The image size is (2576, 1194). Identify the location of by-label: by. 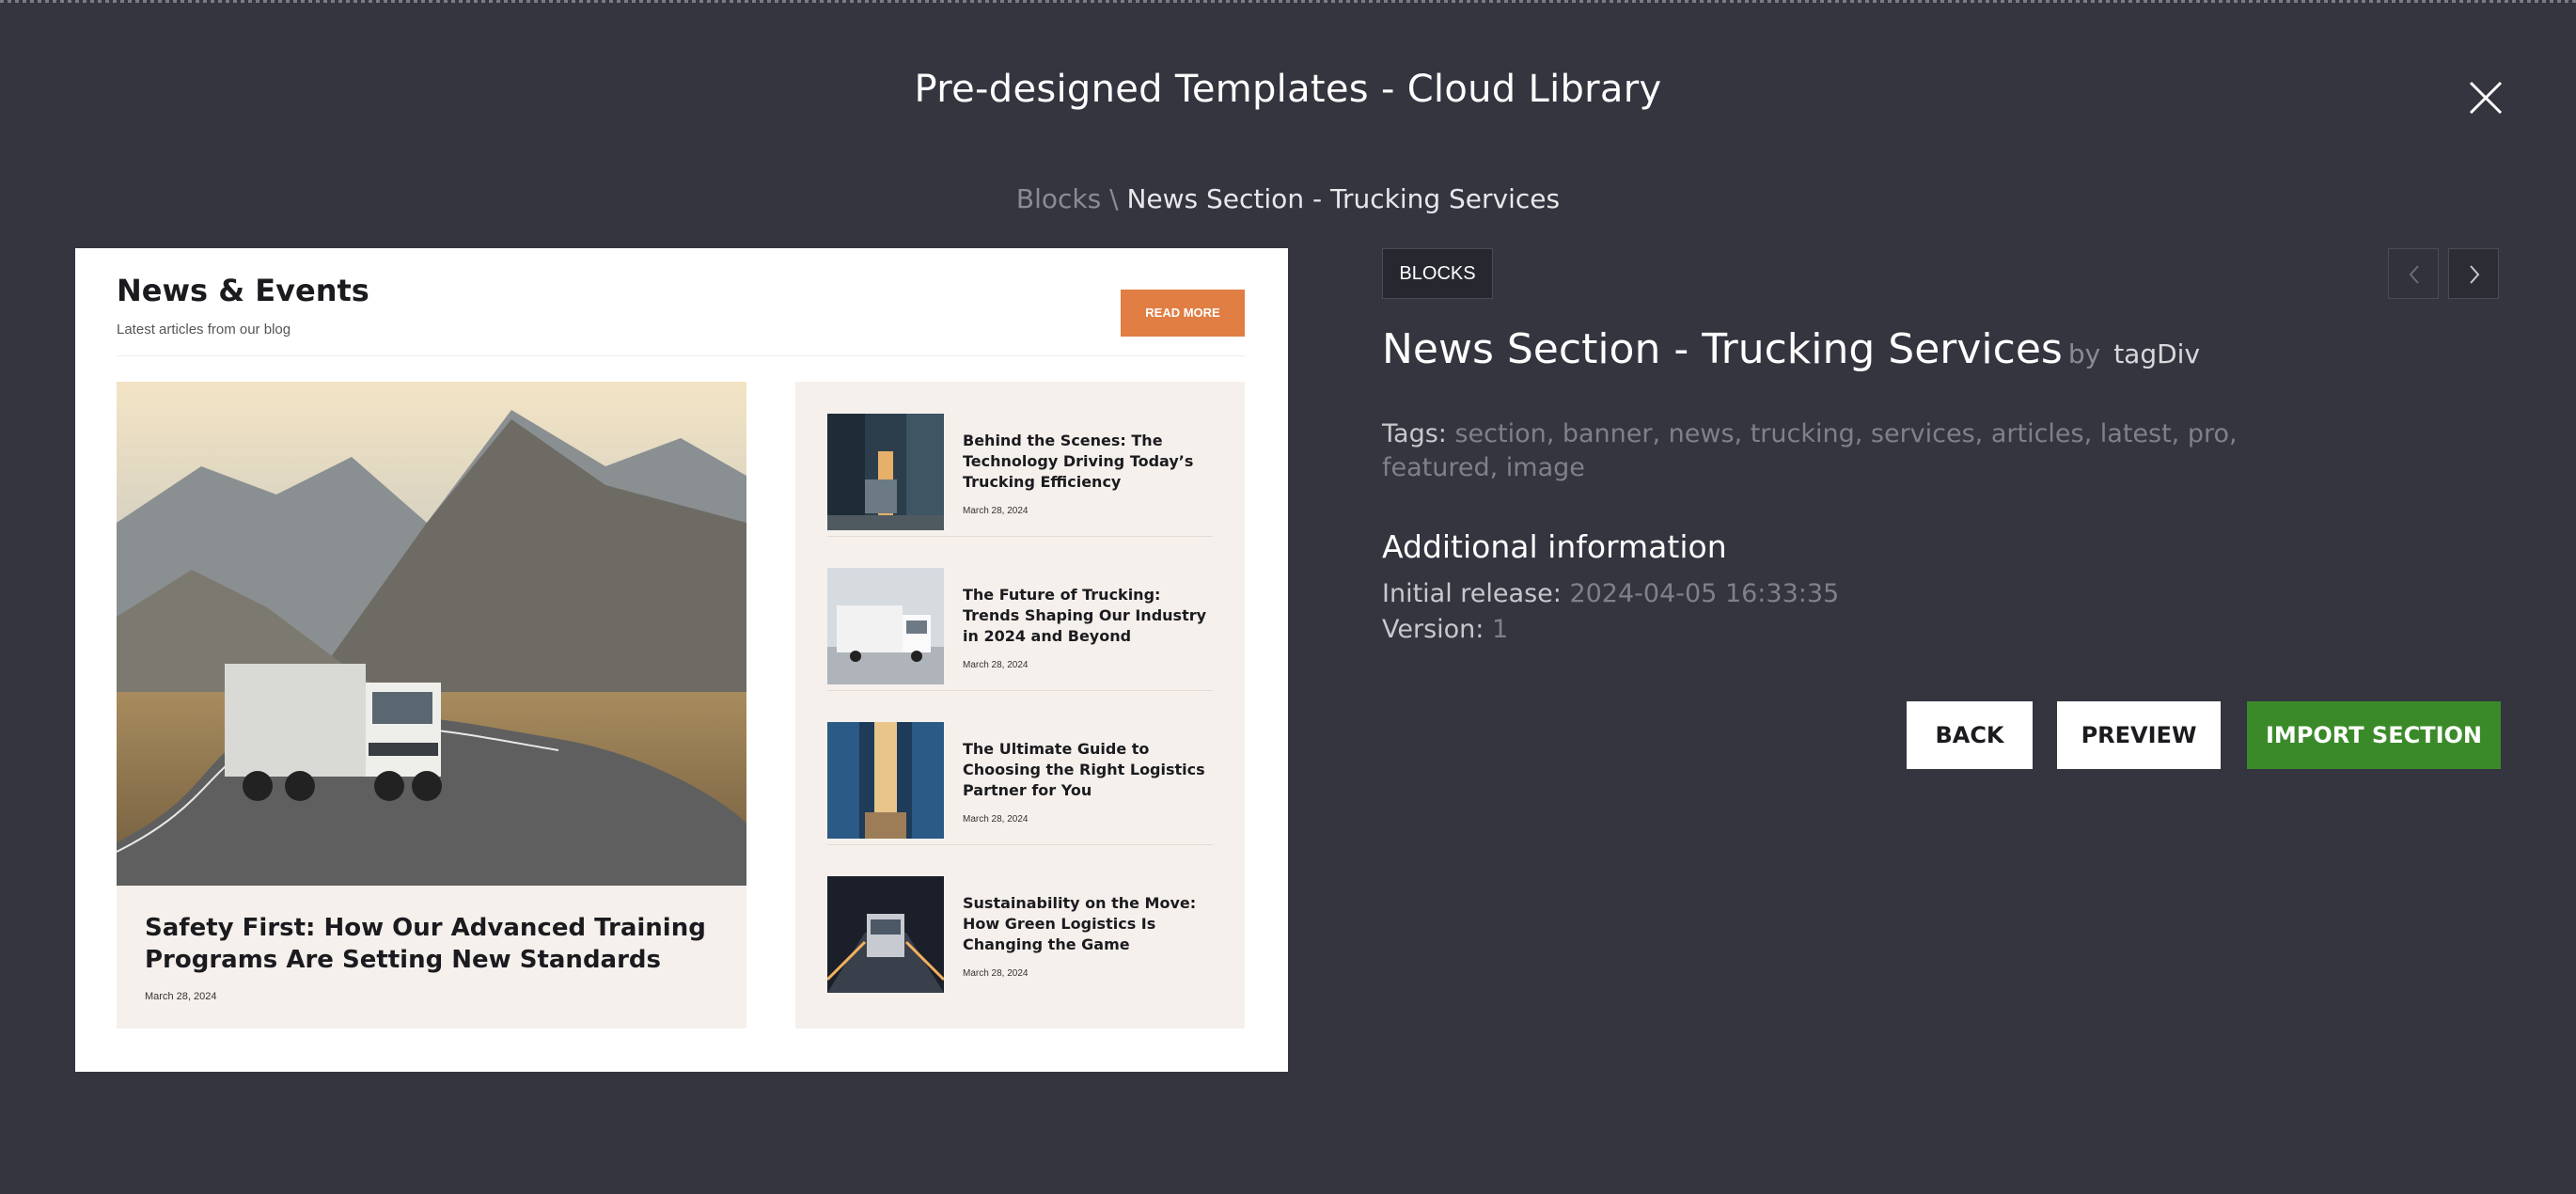
(2084, 353).